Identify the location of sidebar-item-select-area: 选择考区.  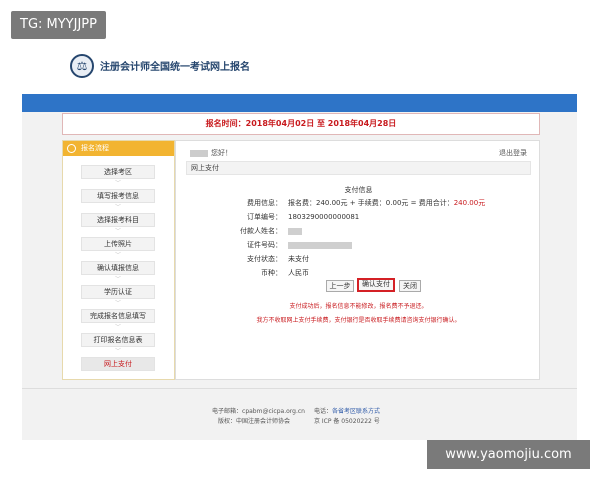
(118, 172).